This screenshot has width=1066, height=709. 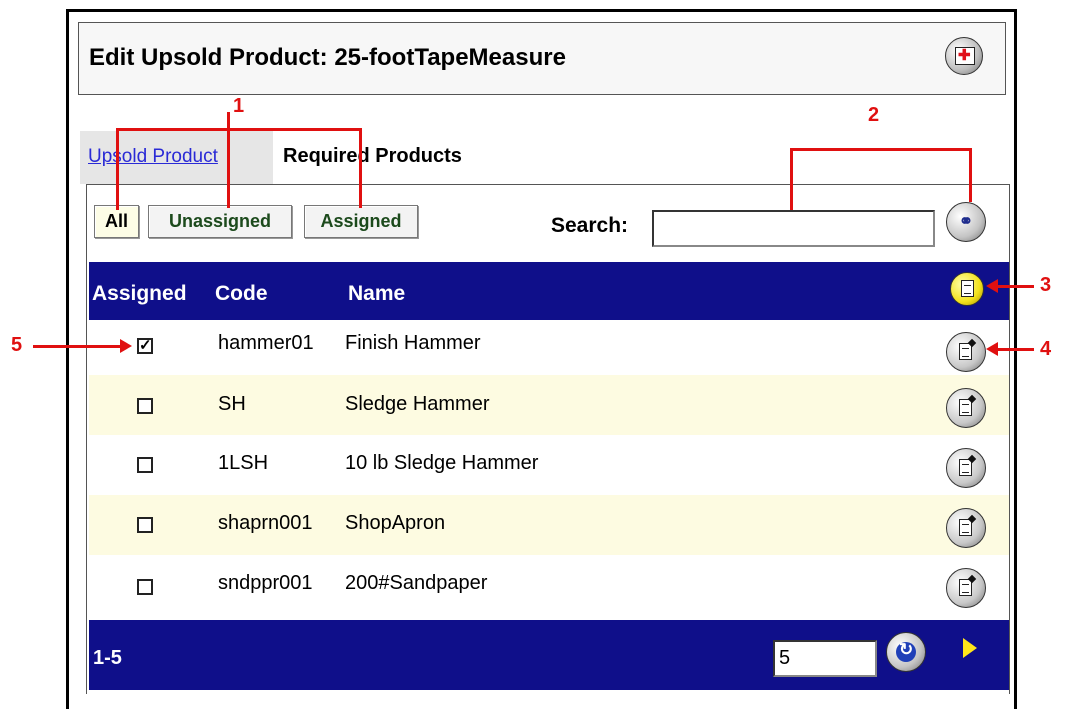 What do you see at coordinates (1046, 285) in the screenshot?
I see `annotation-3: 3` at bounding box center [1046, 285].